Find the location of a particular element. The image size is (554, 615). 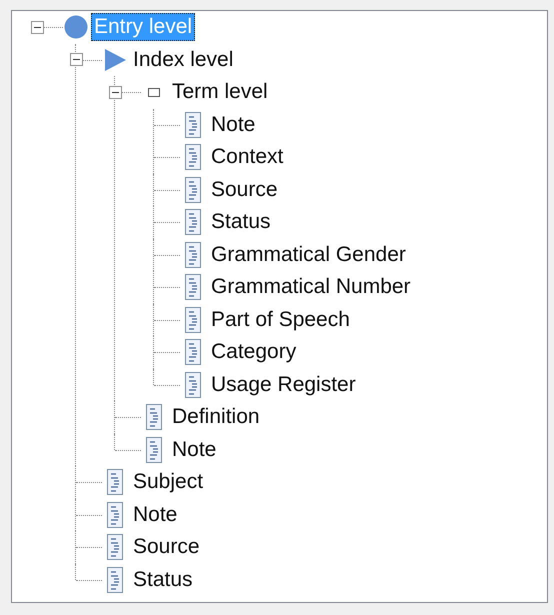

tree-item: Index level is located at coordinates (183, 60).